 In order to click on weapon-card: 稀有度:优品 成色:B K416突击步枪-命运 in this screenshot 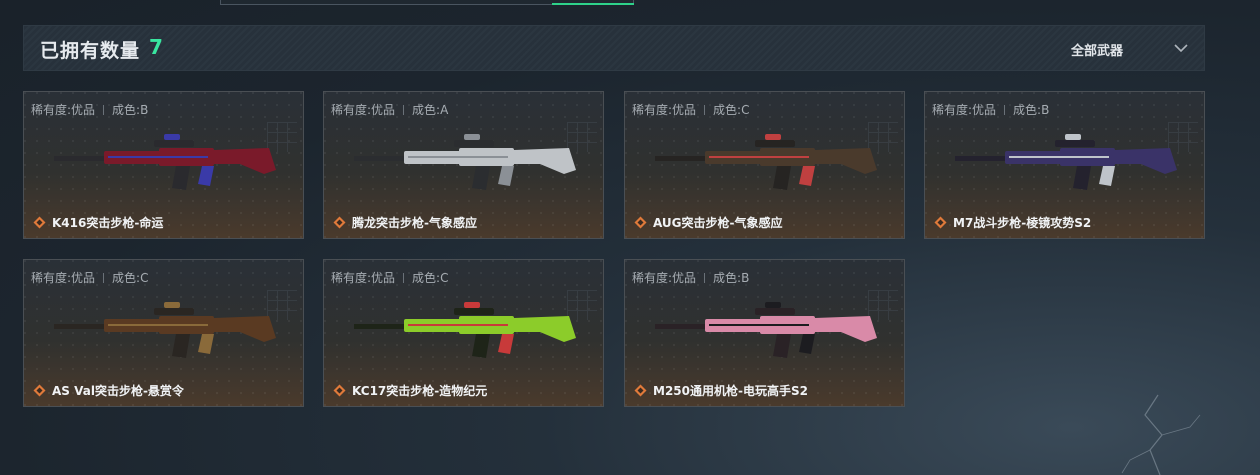, I will do `click(163, 165)`.